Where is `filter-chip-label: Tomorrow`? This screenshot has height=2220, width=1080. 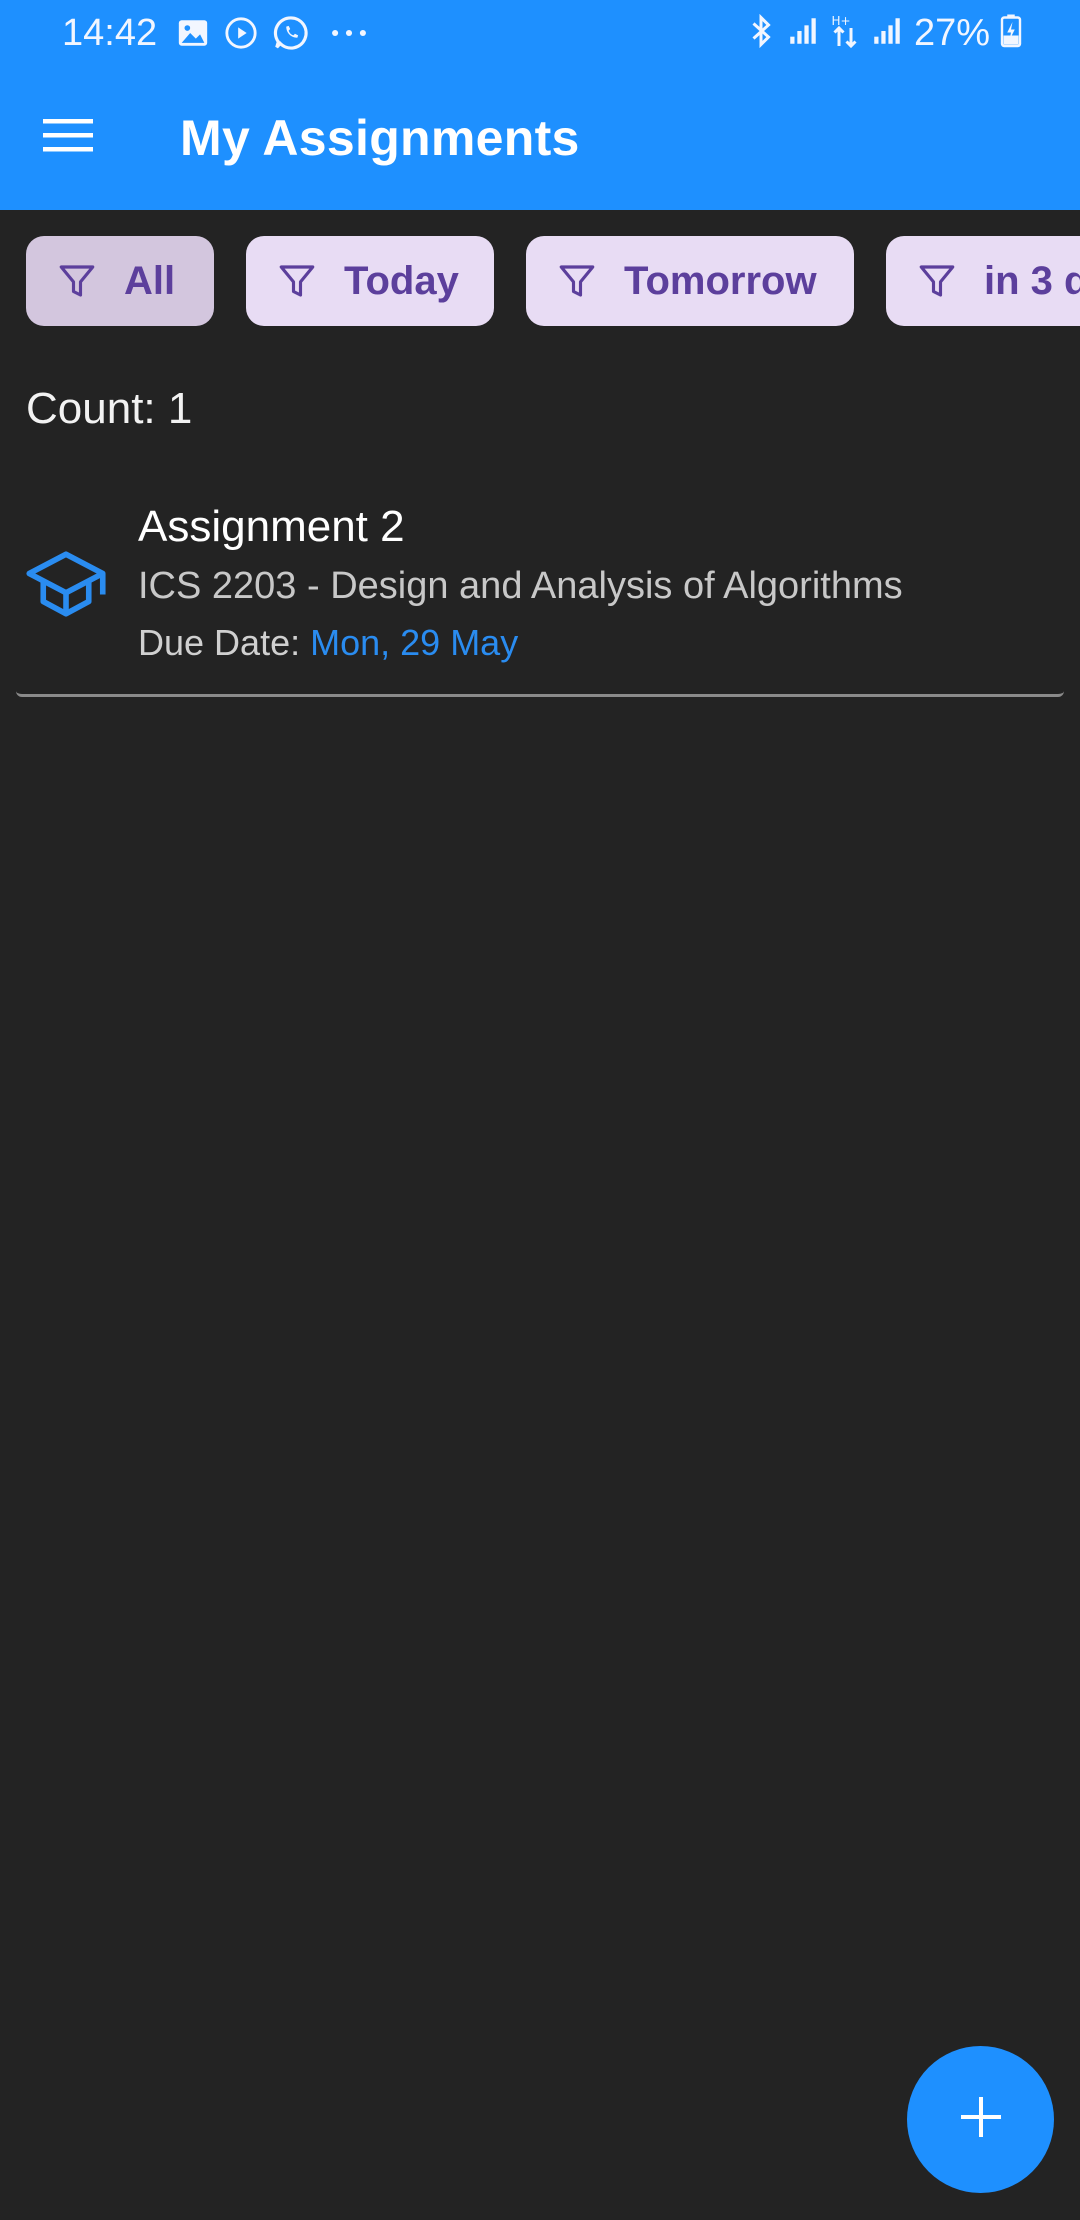 filter-chip-label: Tomorrow is located at coordinates (720, 280).